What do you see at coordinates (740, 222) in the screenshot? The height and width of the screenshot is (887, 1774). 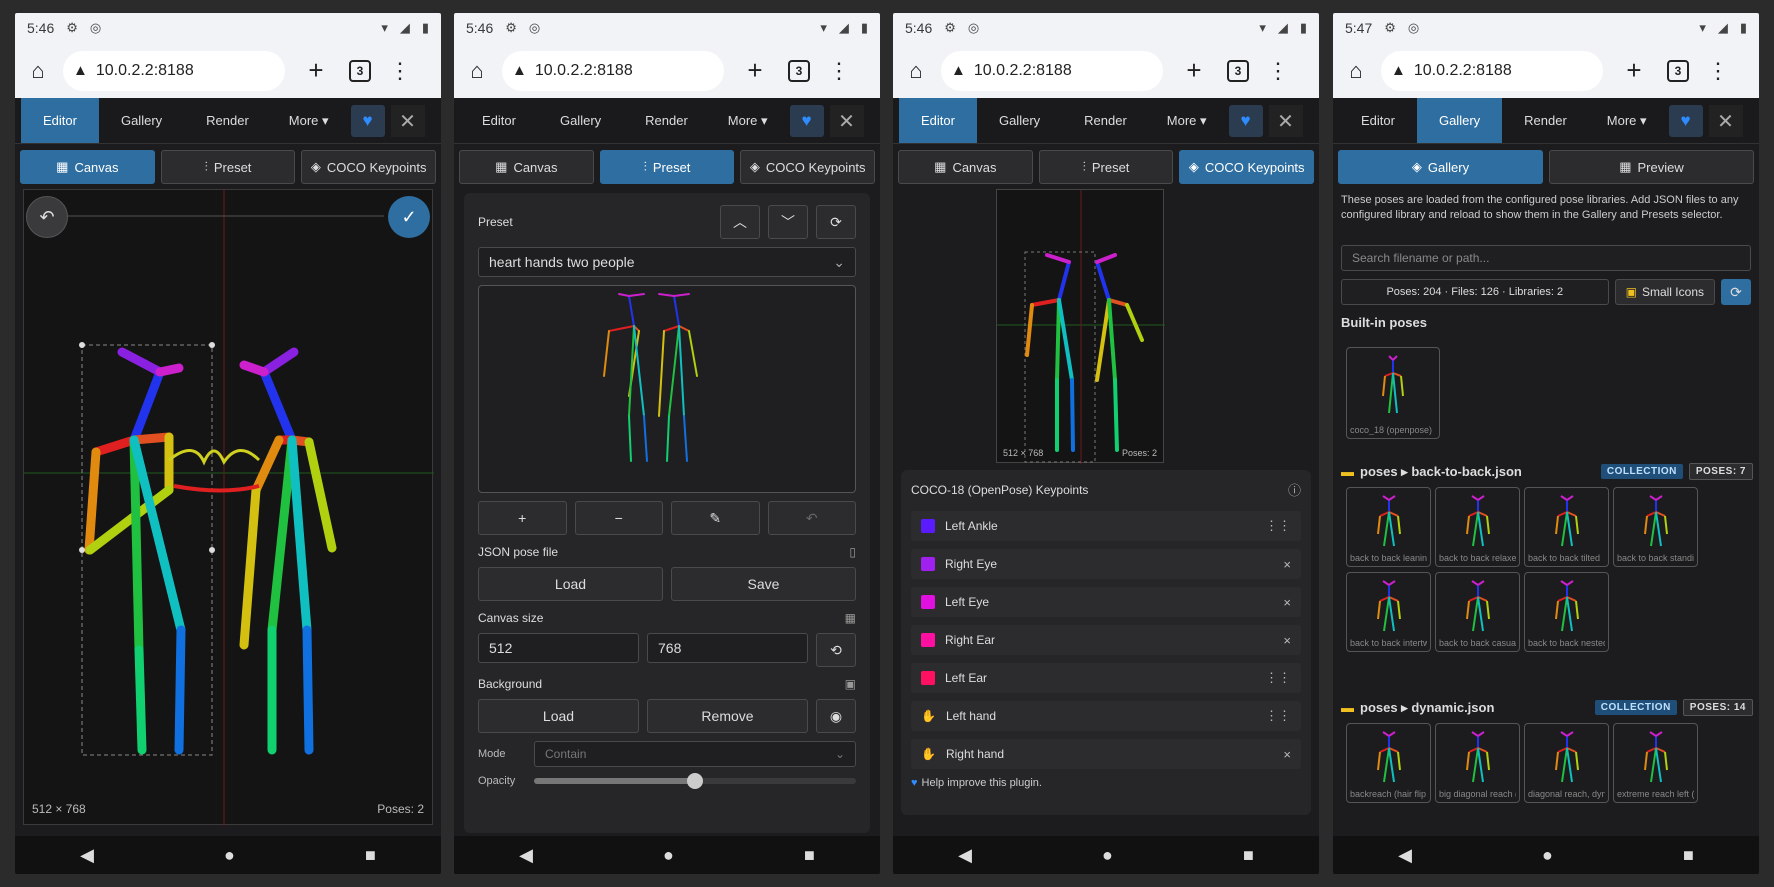 I see `preset-prev-button: ︿` at bounding box center [740, 222].